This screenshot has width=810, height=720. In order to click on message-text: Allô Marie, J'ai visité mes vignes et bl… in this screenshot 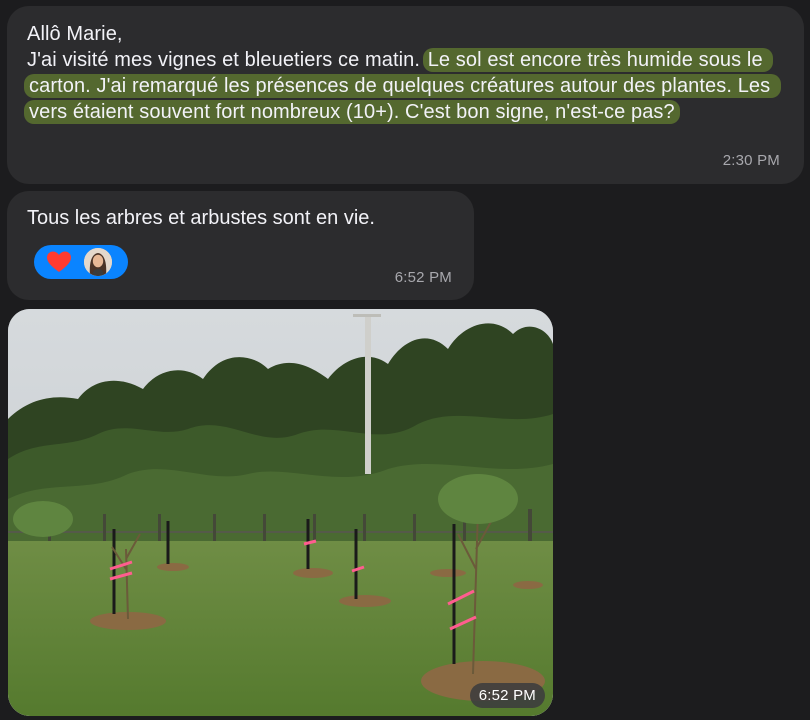, I will do `click(413, 73)`.